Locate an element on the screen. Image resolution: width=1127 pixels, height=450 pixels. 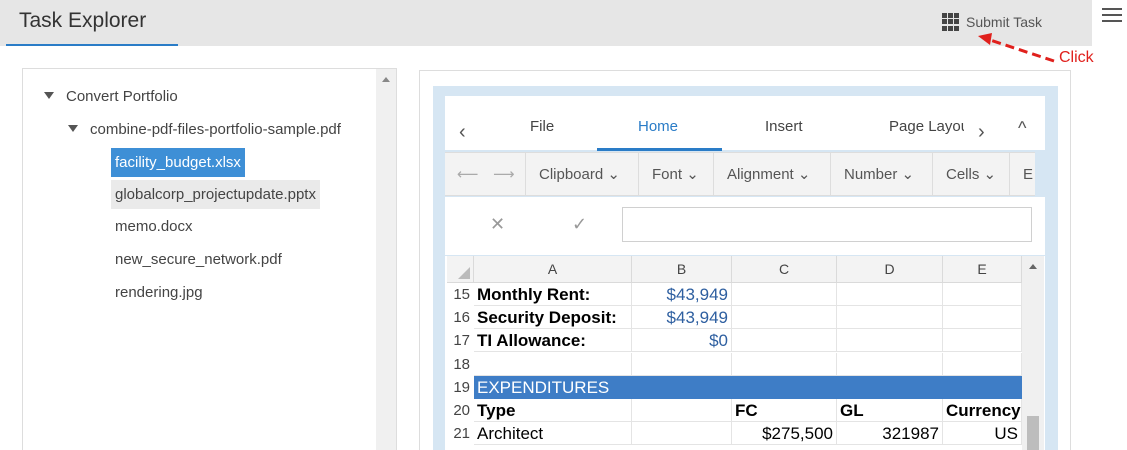
cell-b15: $43,949 is located at coordinates (682, 294).